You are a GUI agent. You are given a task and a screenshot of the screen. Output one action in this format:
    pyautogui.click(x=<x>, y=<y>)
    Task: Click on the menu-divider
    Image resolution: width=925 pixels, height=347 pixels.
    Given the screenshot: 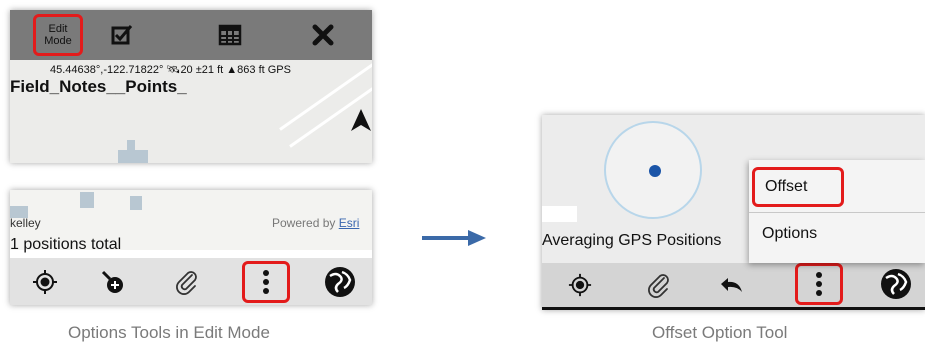 What is the action you would take?
    pyautogui.click(x=837, y=212)
    